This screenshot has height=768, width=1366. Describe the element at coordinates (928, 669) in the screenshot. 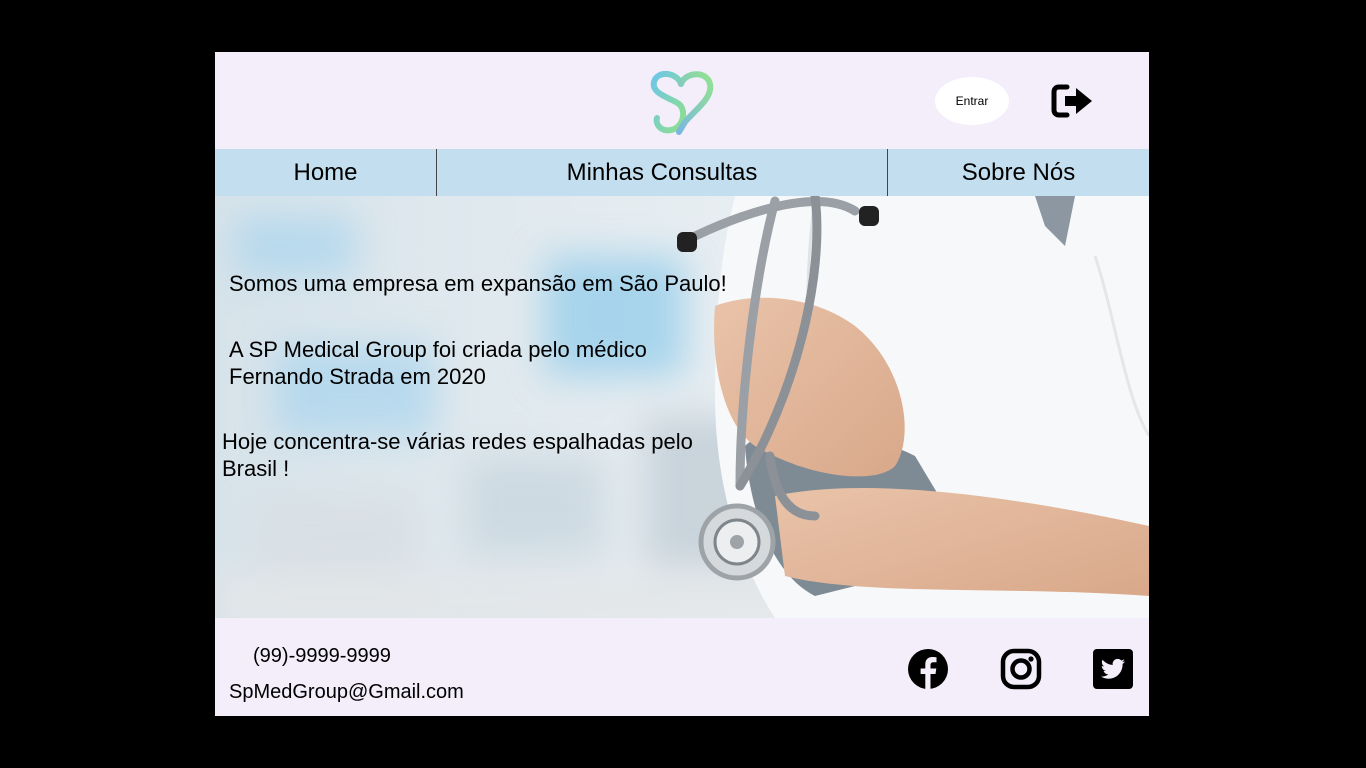

I see `facebook-icon` at that location.